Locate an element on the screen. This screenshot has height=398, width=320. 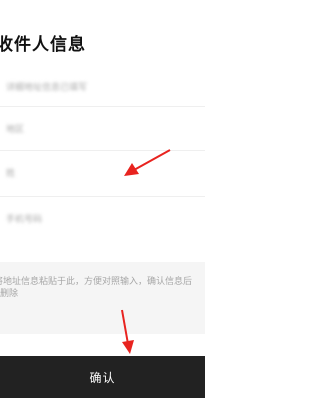
address-value: 详细地址信息已填写 is located at coordinates (47, 88).